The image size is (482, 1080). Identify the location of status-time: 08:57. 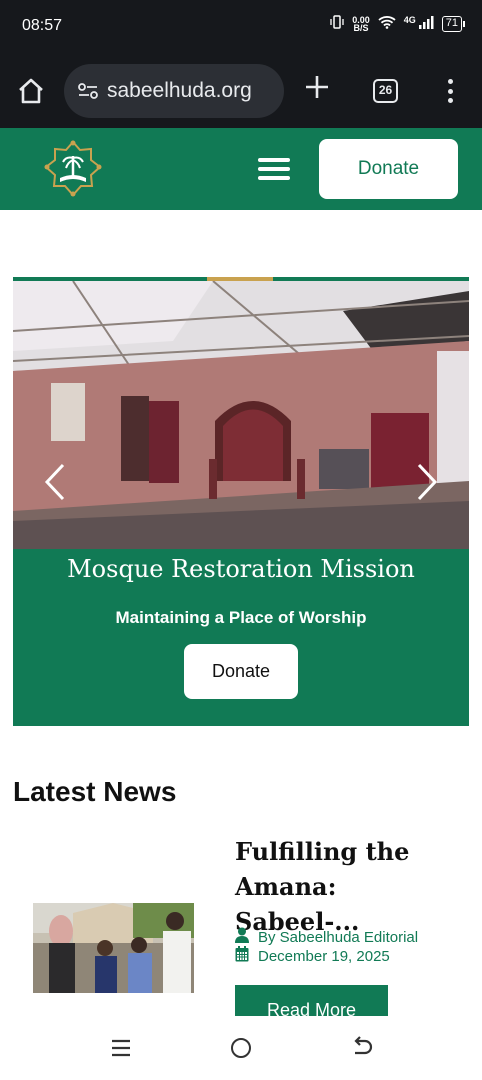
(42, 25).